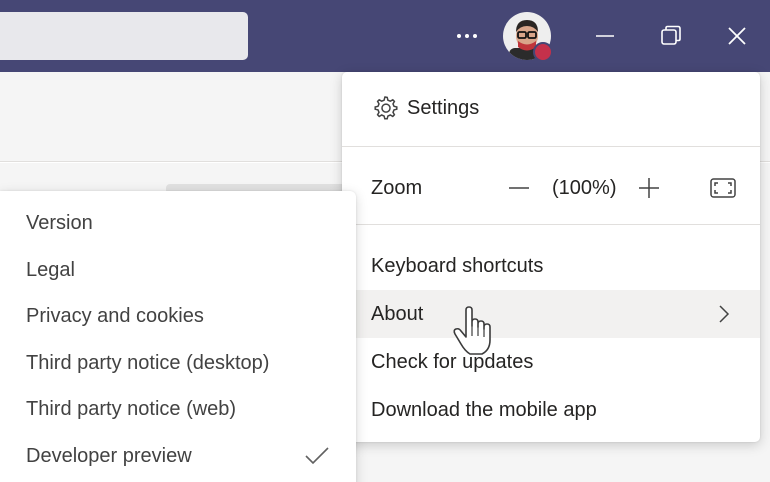 This screenshot has height=482, width=770. Describe the element at coordinates (385, 36) in the screenshot. I see `title-bar` at that location.